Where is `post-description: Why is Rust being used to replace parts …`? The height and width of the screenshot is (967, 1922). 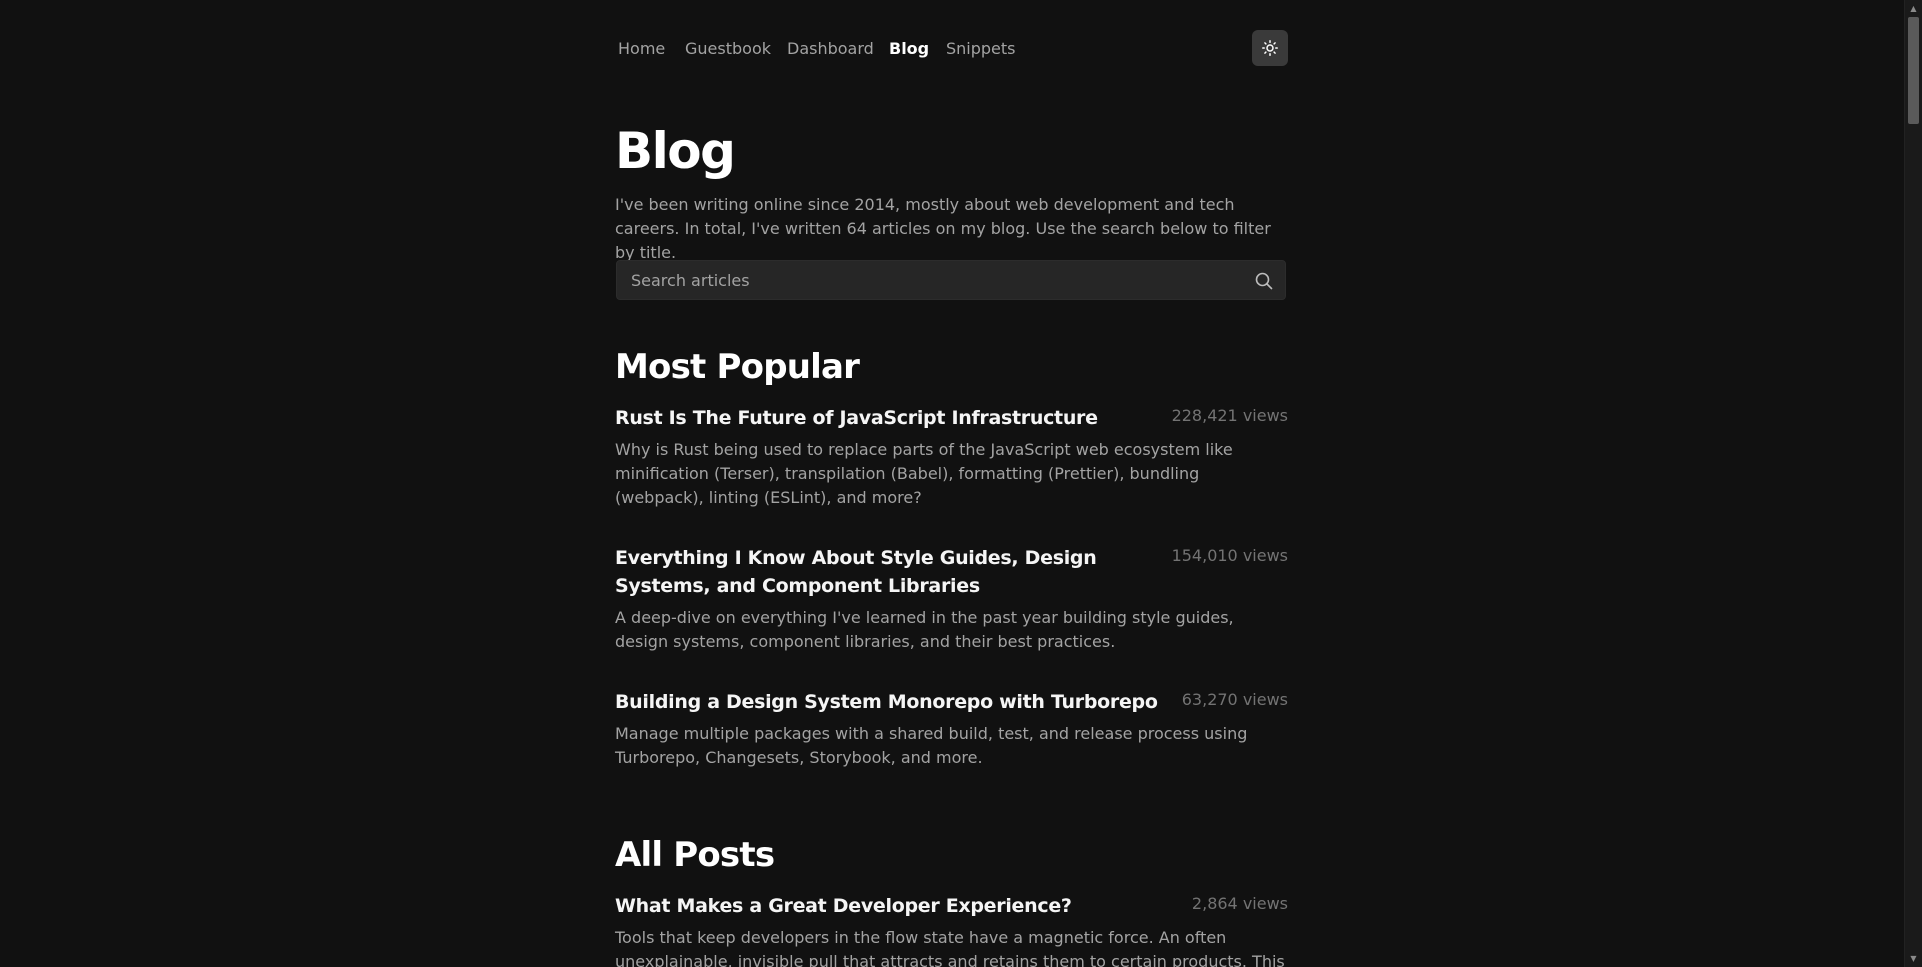 post-description: Why is Rust being used to replace parts … is located at coordinates (924, 473).